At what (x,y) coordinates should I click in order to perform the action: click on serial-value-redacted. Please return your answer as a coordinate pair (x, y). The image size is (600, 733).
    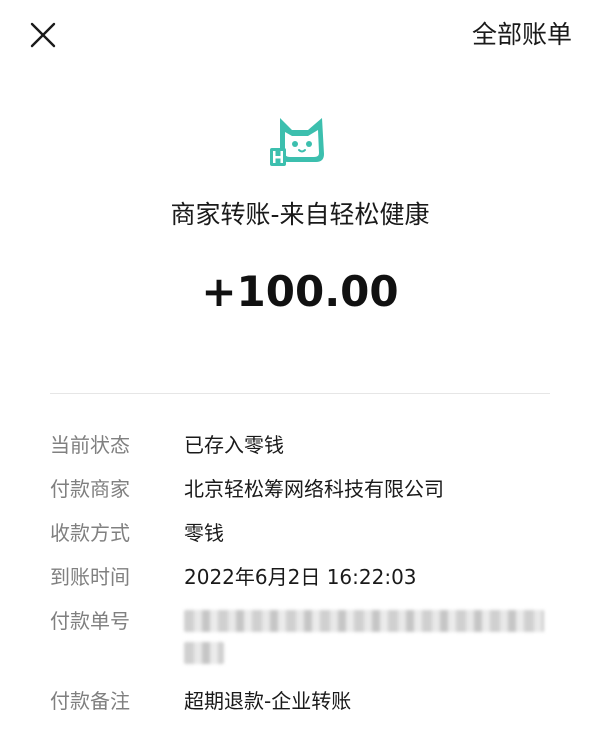
    Looking at the image, I should click on (364, 635).